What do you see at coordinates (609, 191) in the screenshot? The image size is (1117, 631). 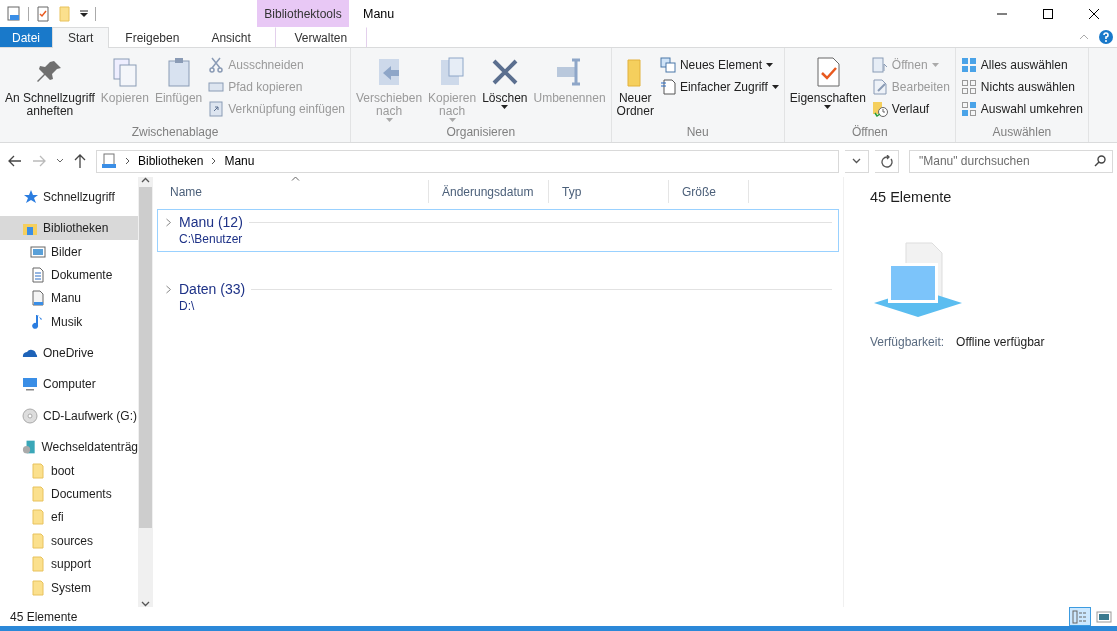 I see `column-header: Typ` at bounding box center [609, 191].